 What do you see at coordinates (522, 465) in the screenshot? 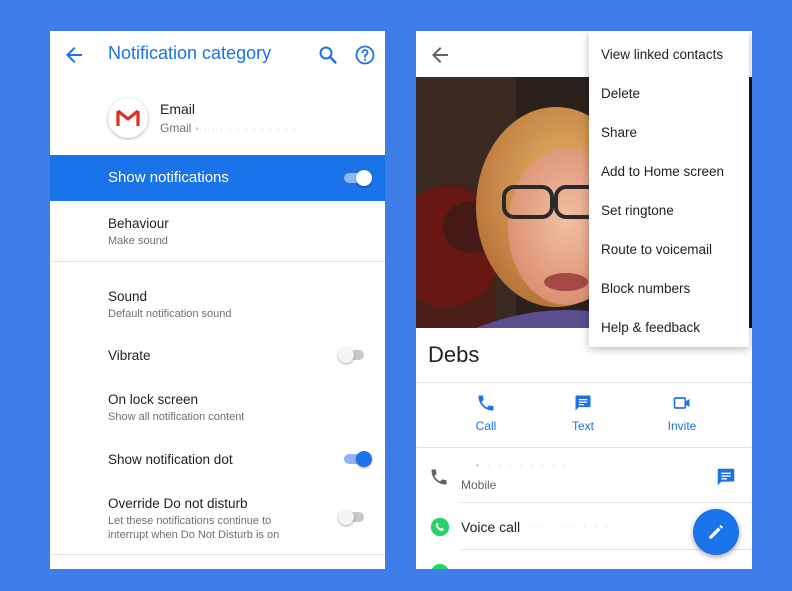
I see `phone-number-redacted: • · · · · · · · ·` at bounding box center [522, 465].